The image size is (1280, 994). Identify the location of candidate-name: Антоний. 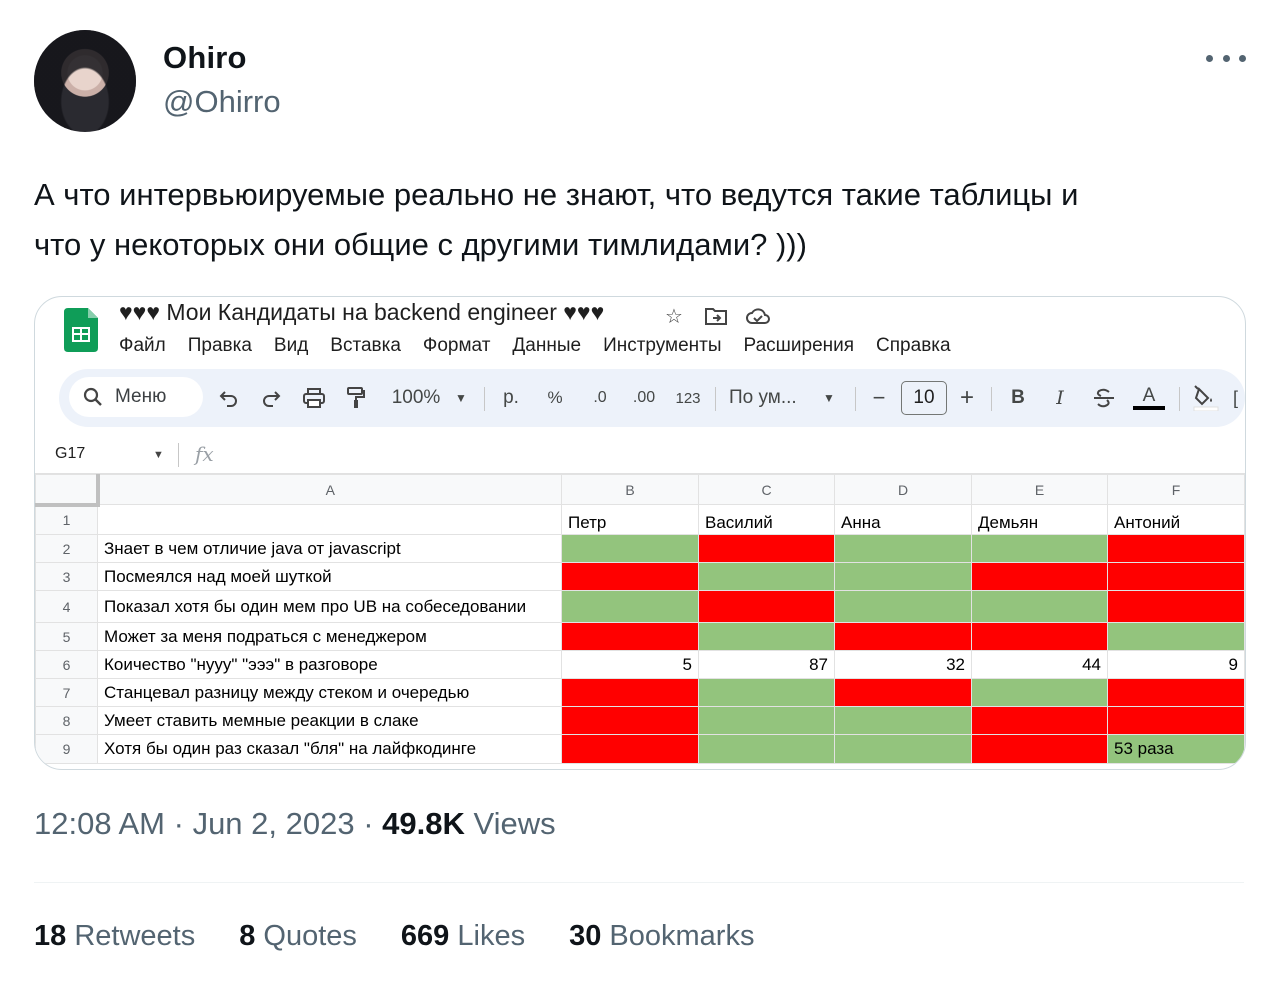
(1176, 519).